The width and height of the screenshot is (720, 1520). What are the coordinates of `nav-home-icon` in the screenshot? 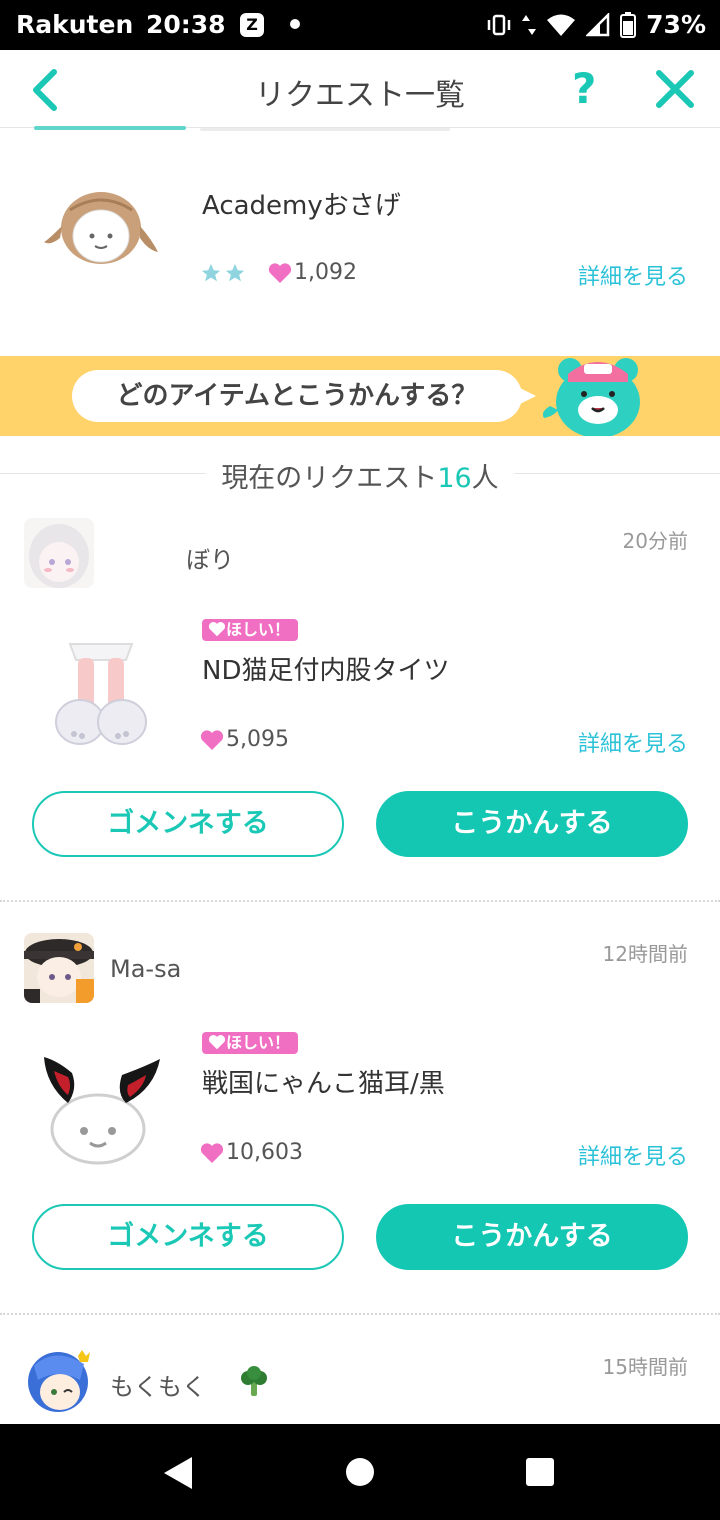 It's located at (360, 1472).